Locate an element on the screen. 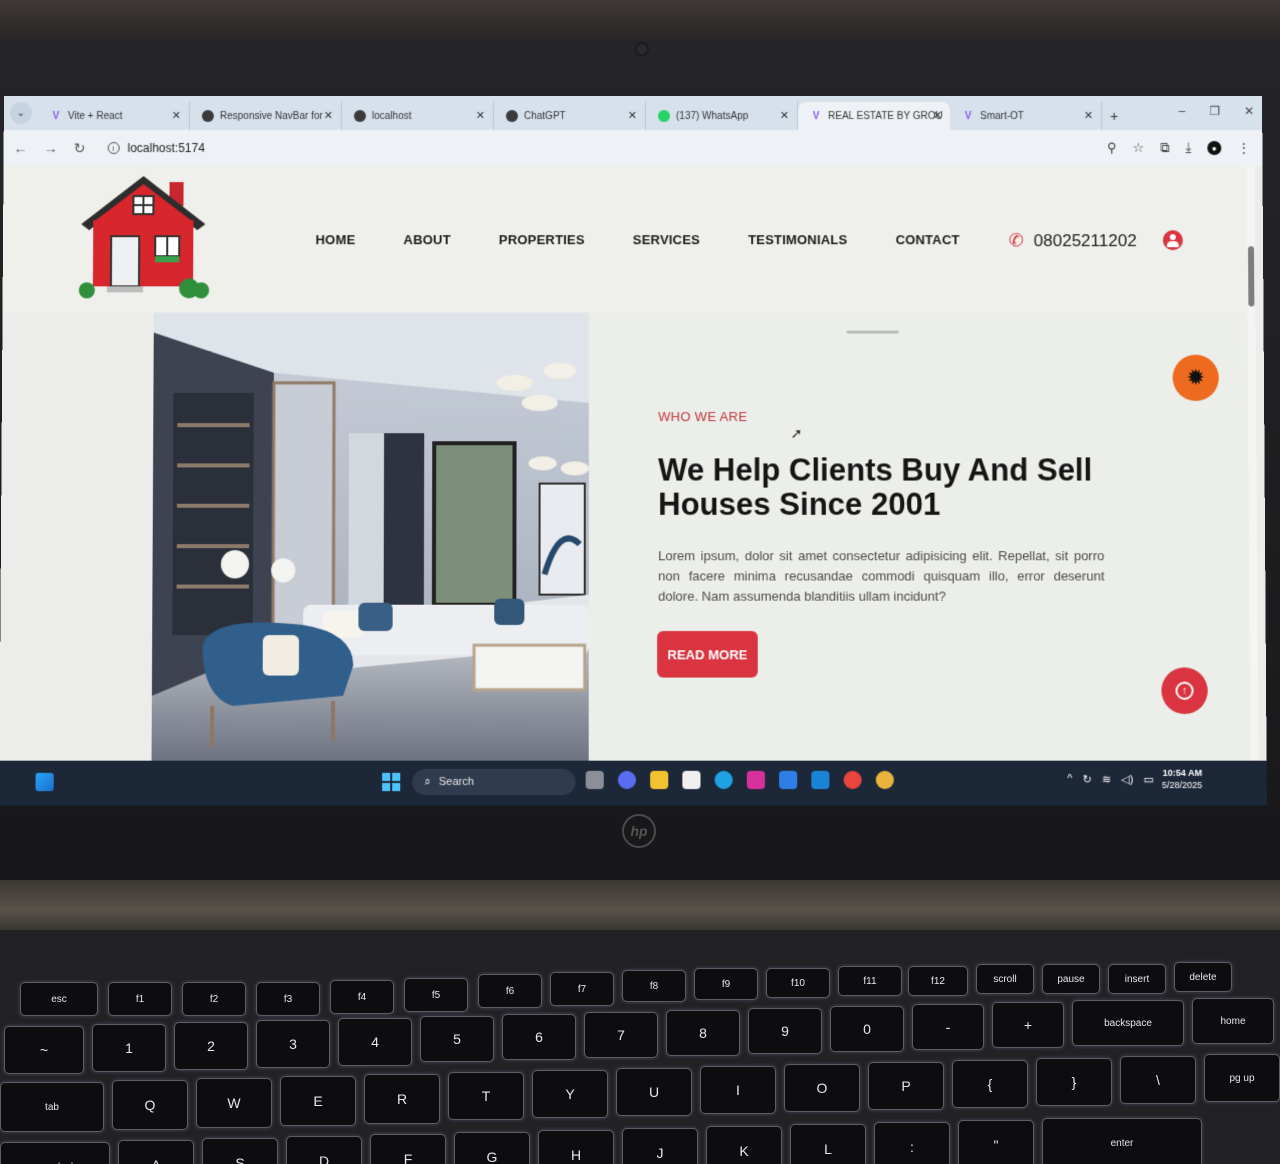 The image size is (1280, 1164). start-button-windows-icon is located at coordinates (391, 782).